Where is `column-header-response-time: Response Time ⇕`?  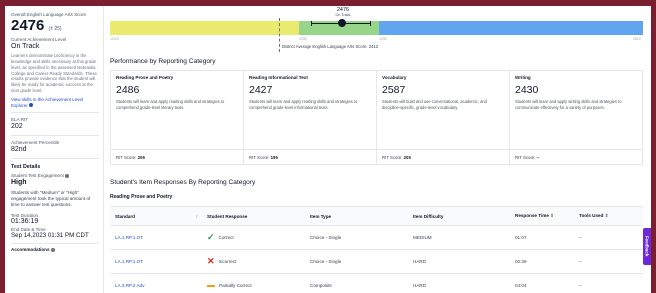 column-header-response-time: Response Time ⇕ is located at coordinates (542, 216).